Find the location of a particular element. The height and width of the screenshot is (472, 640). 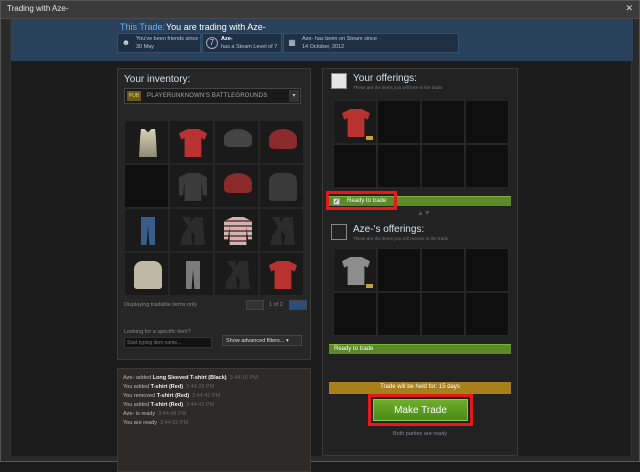

tshirt-black-item-icon is located at coordinates (193, 187).